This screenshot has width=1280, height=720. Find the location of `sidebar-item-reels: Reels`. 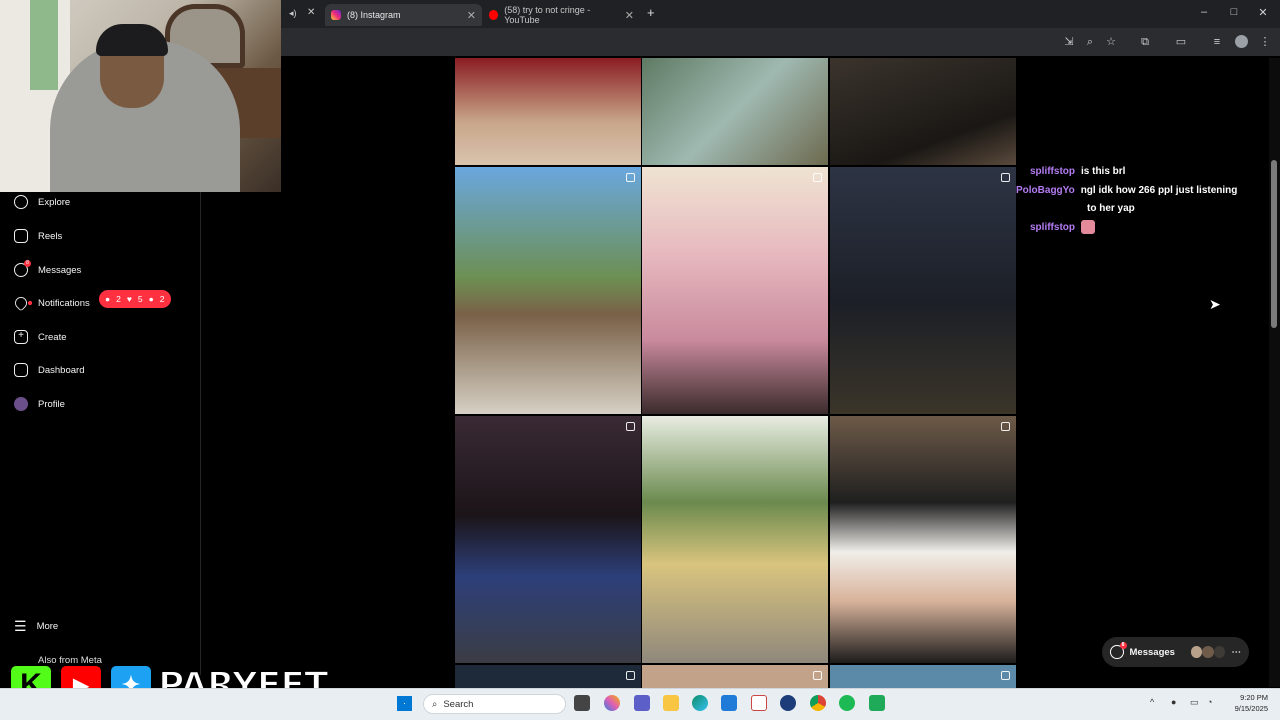

sidebar-item-reels: Reels is located at coordinates (38, 236).